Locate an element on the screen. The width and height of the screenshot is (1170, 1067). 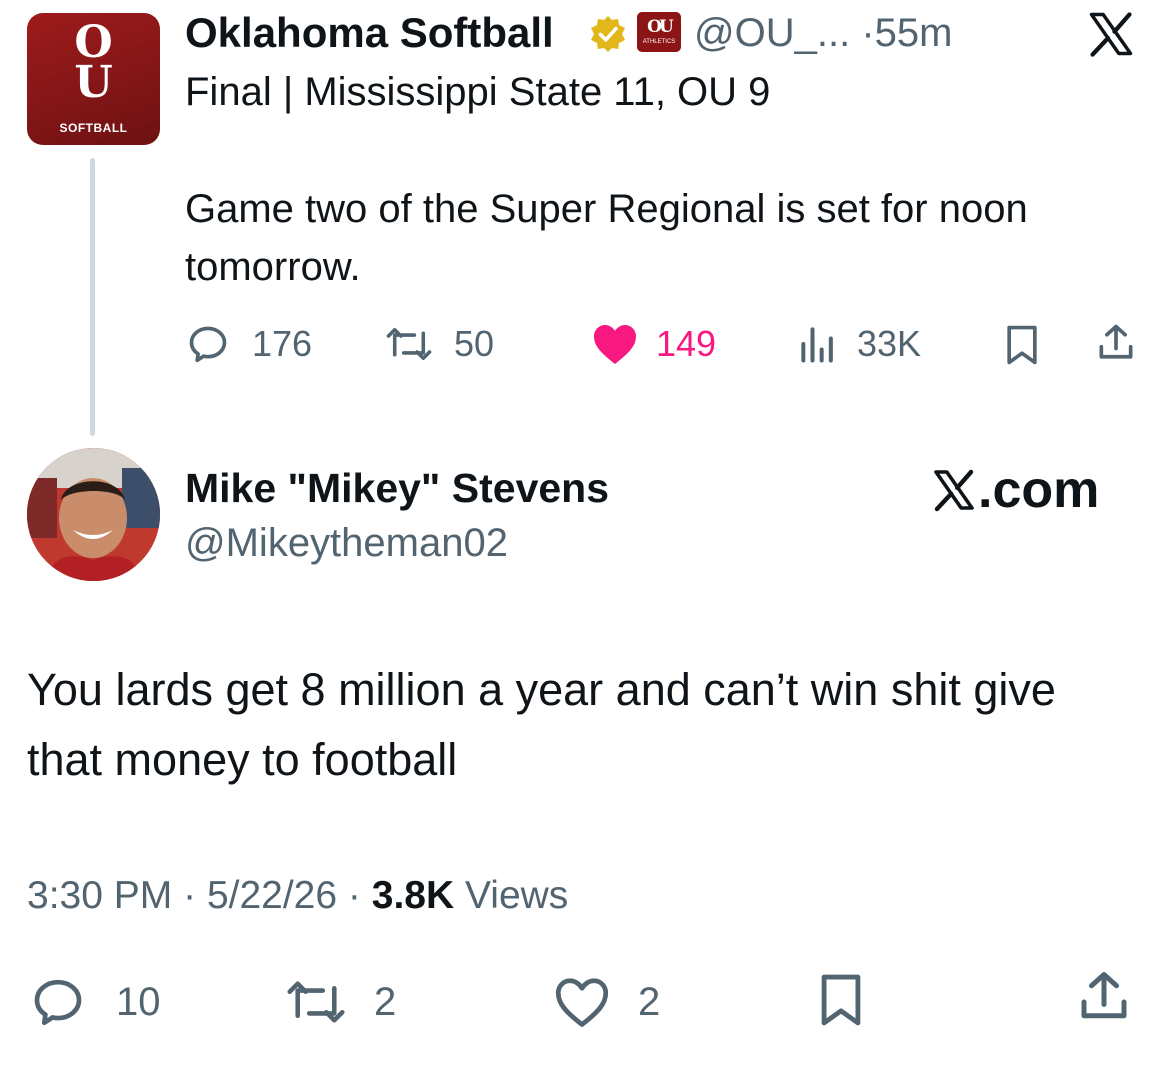
affiliate-badge: OU ATHLETICS is located at coordinates (659, 32).